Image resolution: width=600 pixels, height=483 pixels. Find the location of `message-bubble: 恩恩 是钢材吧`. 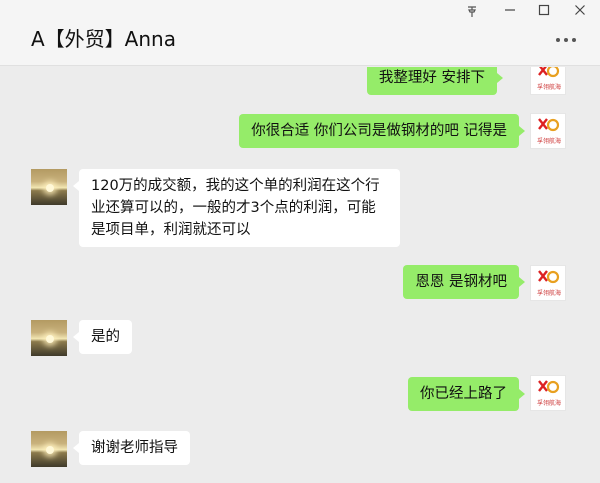

message-bubble: 恩恩 是钢材吧 is located at coordinates (464, 282).